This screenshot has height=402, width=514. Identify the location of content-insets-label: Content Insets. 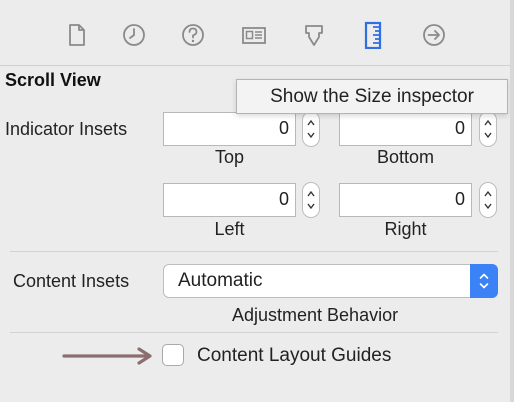
(71, 281).